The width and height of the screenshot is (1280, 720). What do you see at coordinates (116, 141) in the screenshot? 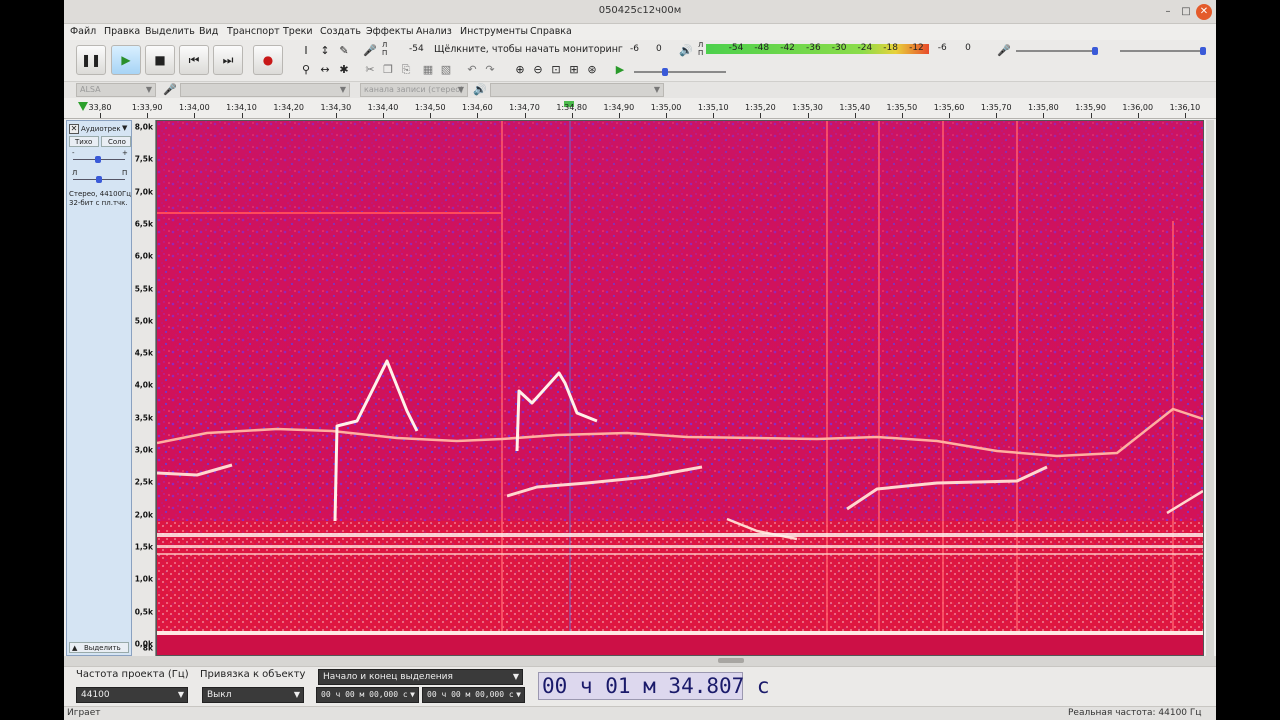
I see `solo-button: Соло` at bounding box center [116, 141].